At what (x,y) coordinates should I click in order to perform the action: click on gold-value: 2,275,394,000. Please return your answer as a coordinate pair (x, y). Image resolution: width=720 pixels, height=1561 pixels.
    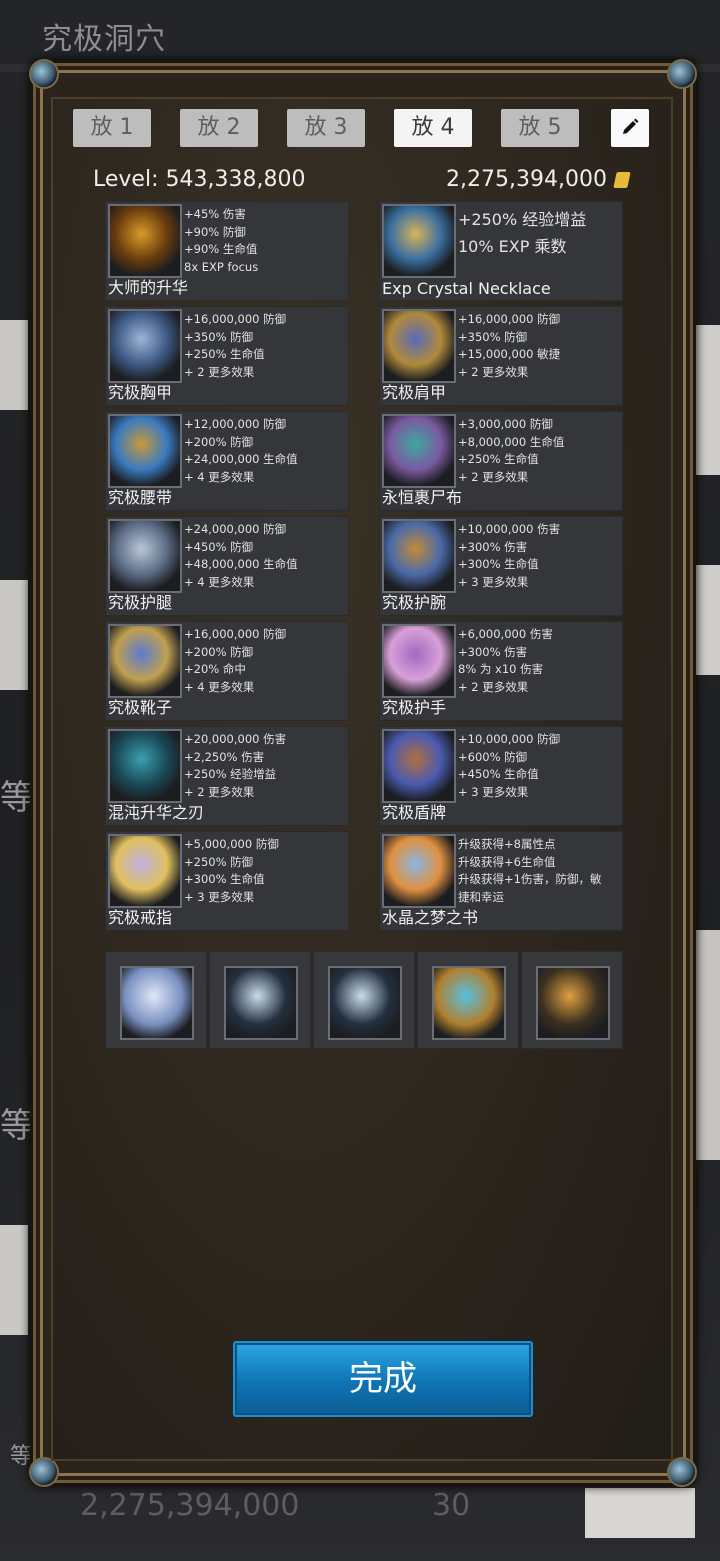
    Looking at the image, I should click on (526, 179).